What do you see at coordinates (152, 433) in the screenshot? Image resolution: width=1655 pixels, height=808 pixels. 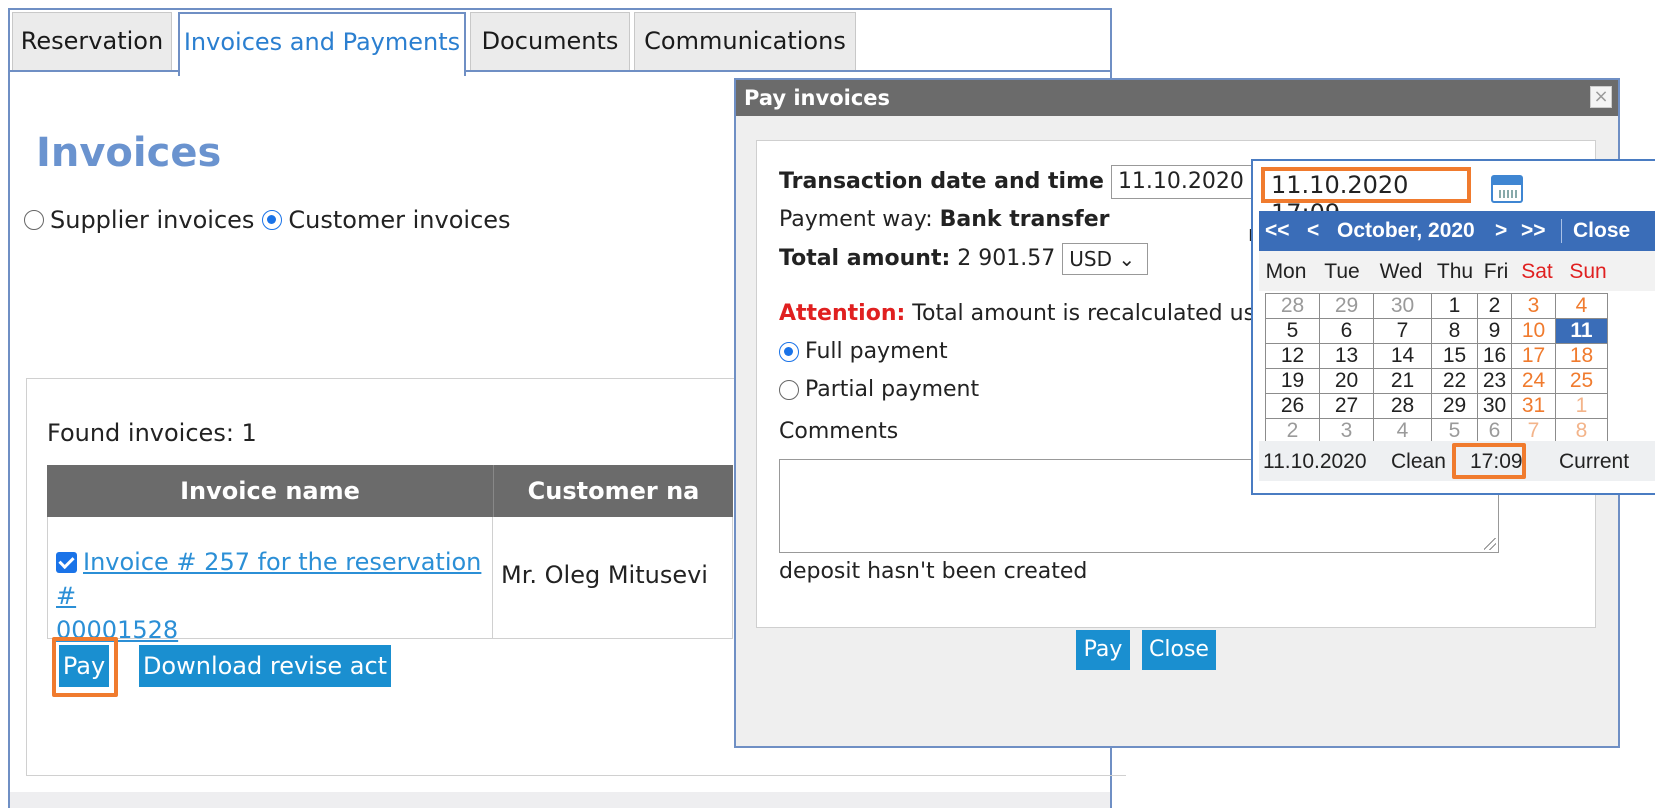 I see `found-invoices-count: Found invoices: 1` at bounding box center [152, 433].